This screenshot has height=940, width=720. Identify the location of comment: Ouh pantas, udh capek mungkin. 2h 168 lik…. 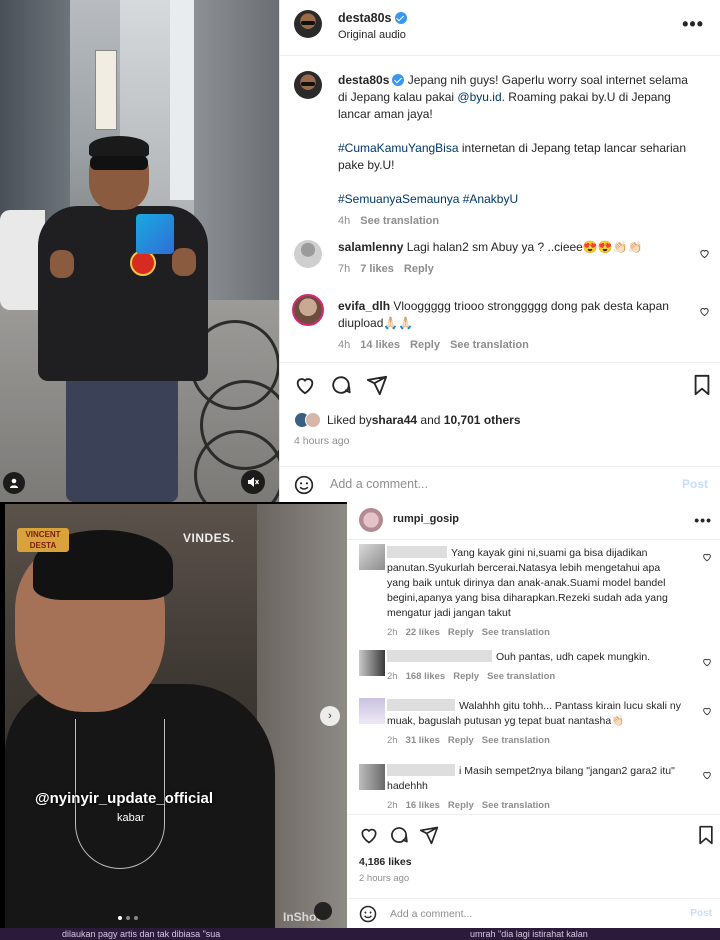
(537, 667).